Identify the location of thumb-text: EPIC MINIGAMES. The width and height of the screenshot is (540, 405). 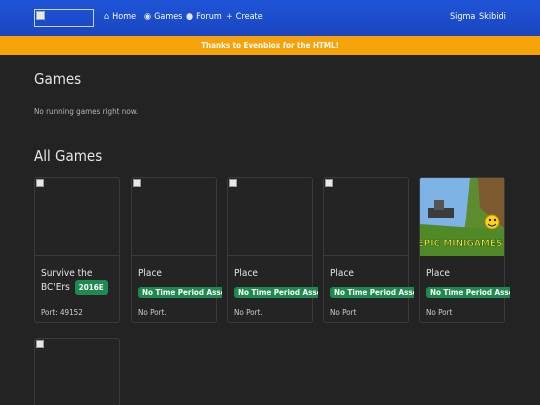
(461, 244).